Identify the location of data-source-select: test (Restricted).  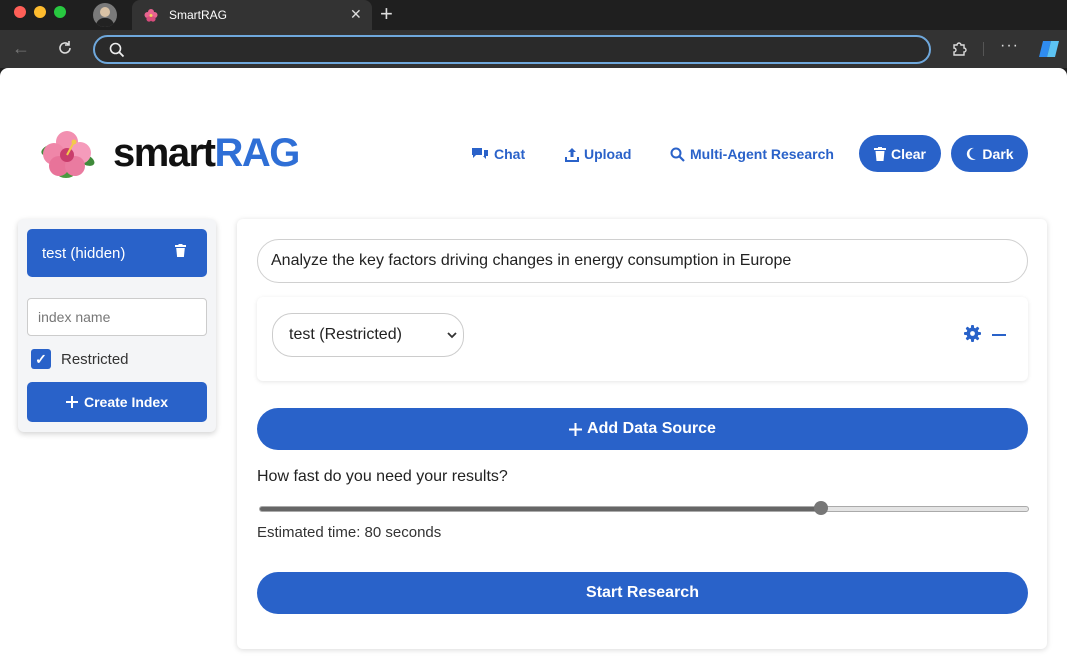
(368, 335).